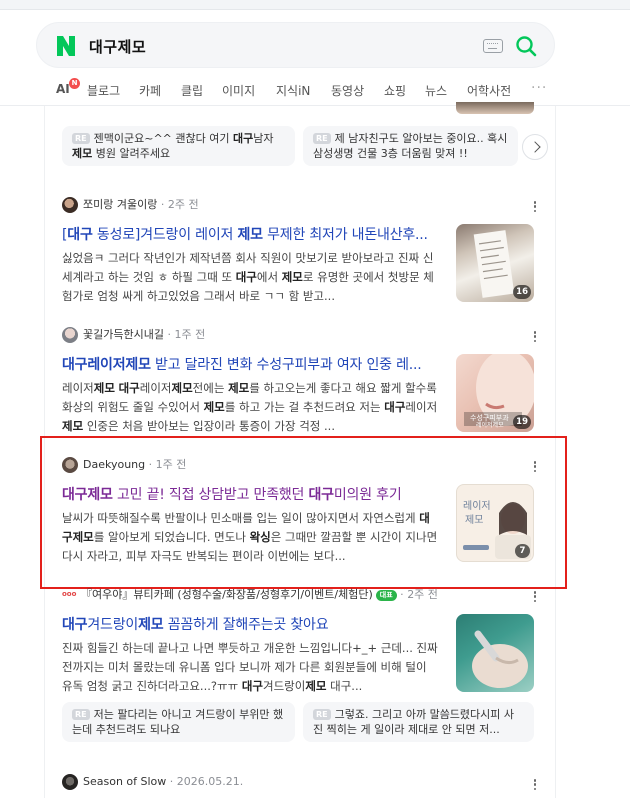 The image size is (630, 798). Describe the element at coordinates (178, 146) in the screenshot. I see `reply-chip: RE 젠맥이군요~^^ 괜찮다 여기 대구남자 제모 병원 알려주세요` at that location.